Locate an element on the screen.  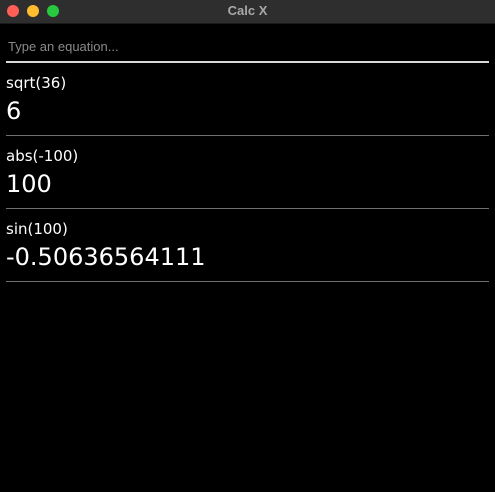
result-expression: abs(-100) is located at coordinates (42, 156).